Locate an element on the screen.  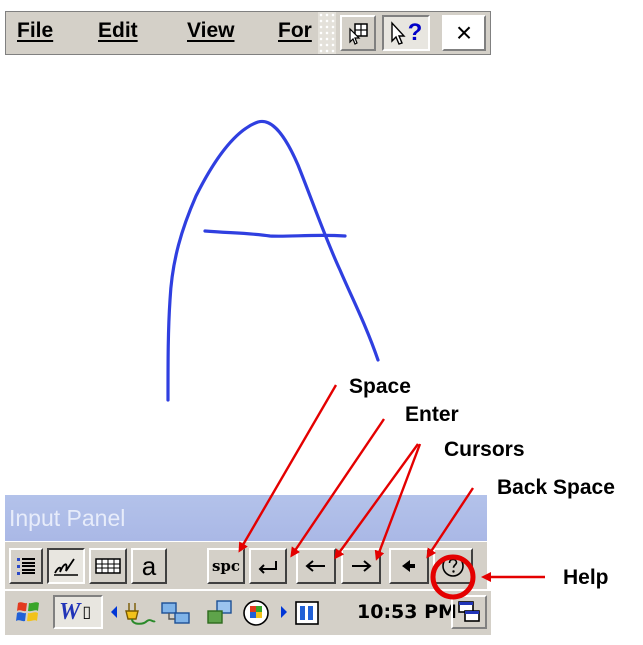
menu-file: File is located at coordinates (35, 31).